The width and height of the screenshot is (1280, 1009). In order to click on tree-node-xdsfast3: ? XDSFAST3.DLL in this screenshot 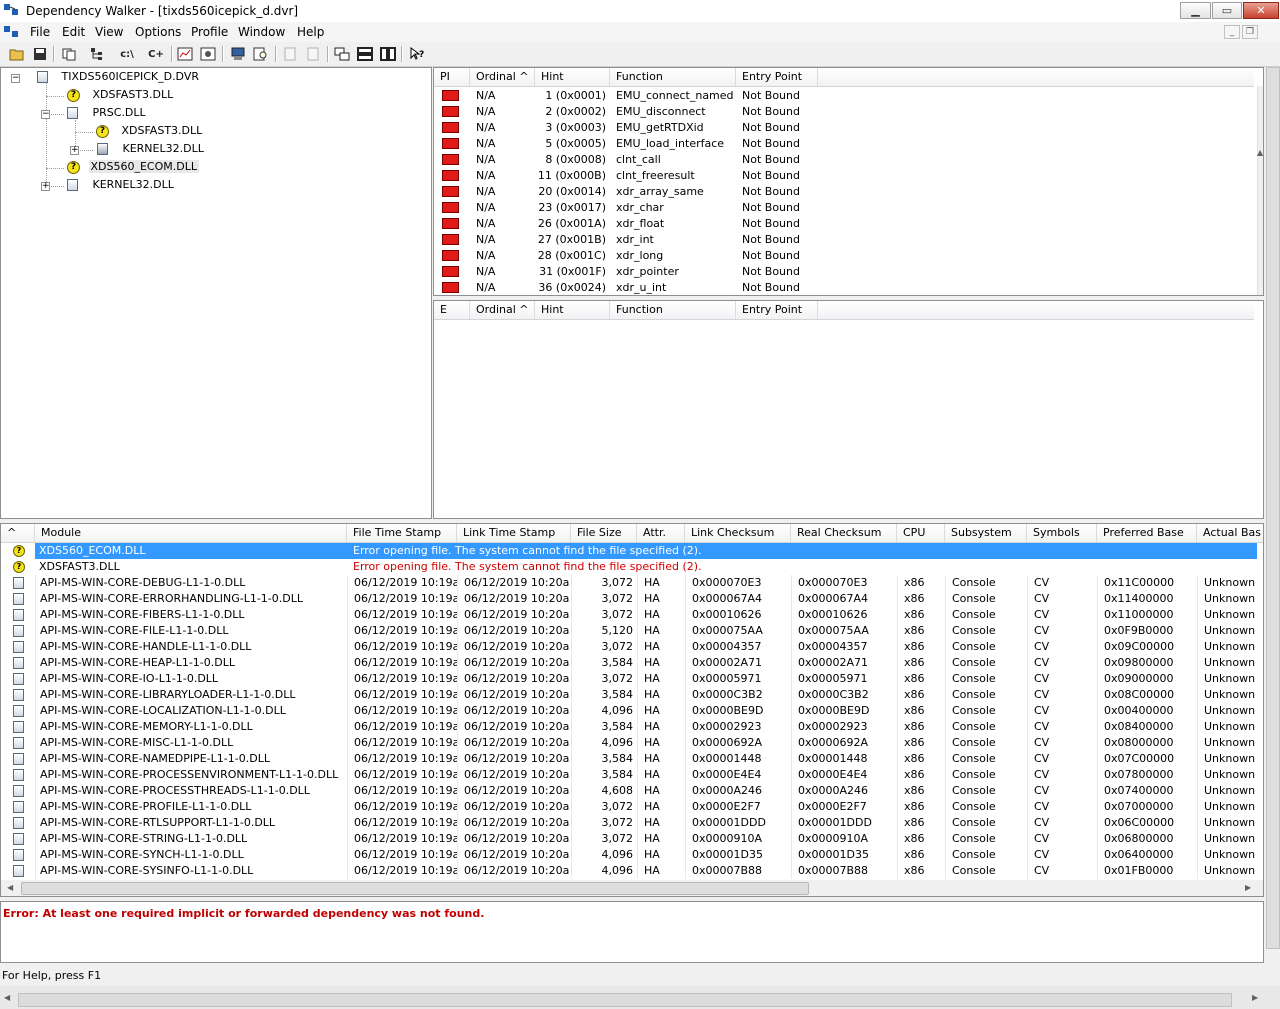, I will do `click(121, 95)`.